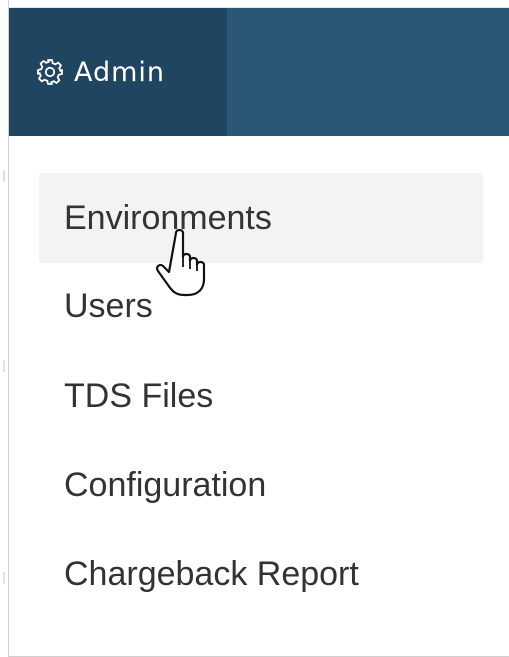 This screenshot has width=509, height=657. What do you see at coordinates (168, 217) in the screenshot?
I see `menu-item-label: Environments` at bounding box center [168, 217].